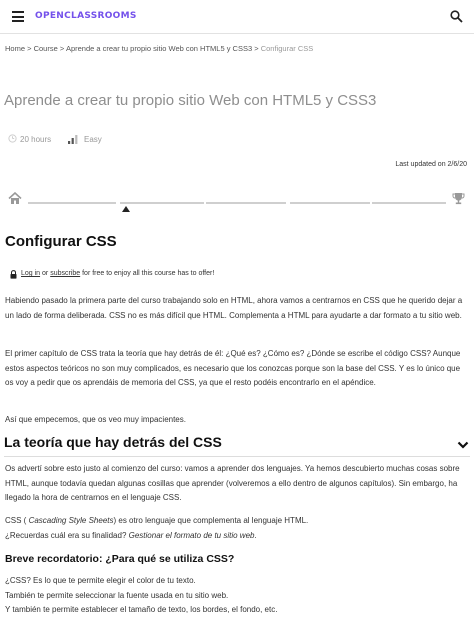  What do you see at coordinates (36, 139) in the screenshot?
I see `course-duration: 20 hours` at bounding box center [36, 139].